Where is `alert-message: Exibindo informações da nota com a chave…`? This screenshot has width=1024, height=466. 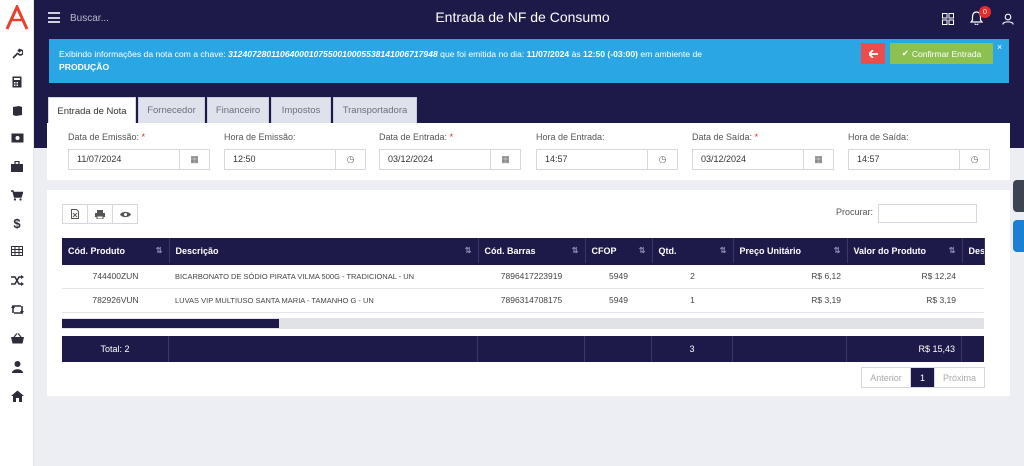 alert-message: Exibindo informações da nota com a chave… is located at coordinates (404, 61).